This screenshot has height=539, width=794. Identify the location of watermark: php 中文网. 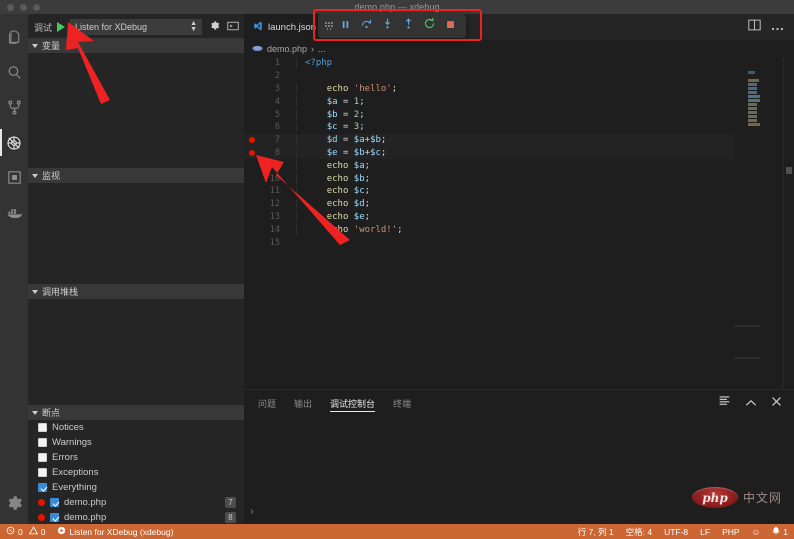
(736, 497).